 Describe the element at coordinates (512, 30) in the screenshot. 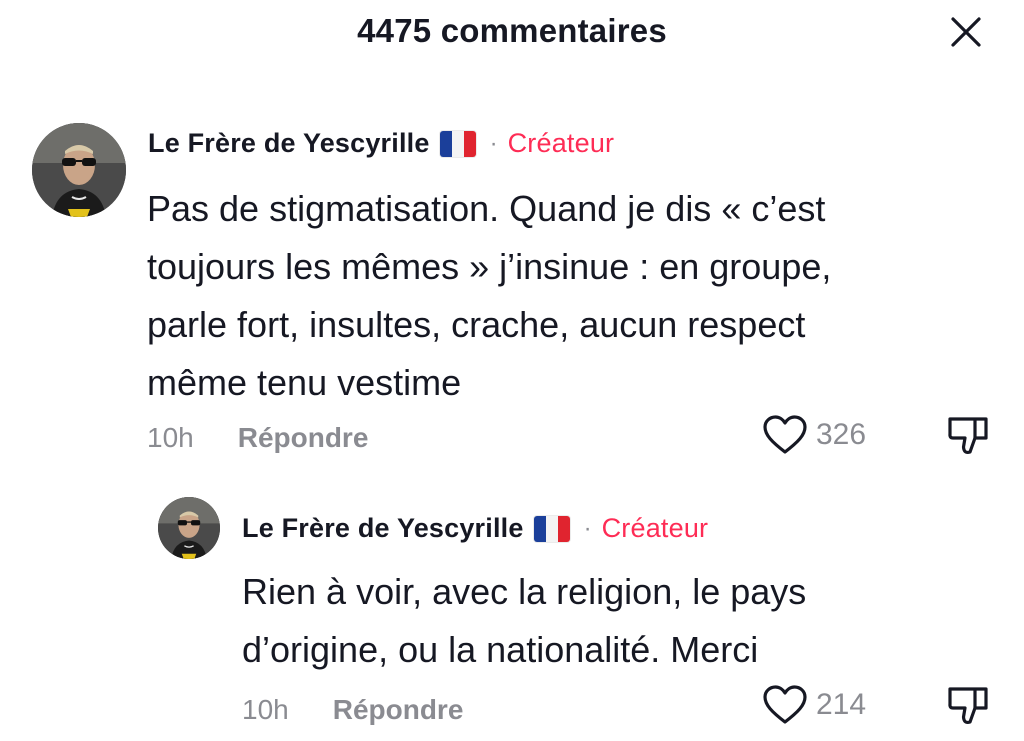

I see `comments-count-title: 4475 commentaires` at that location.